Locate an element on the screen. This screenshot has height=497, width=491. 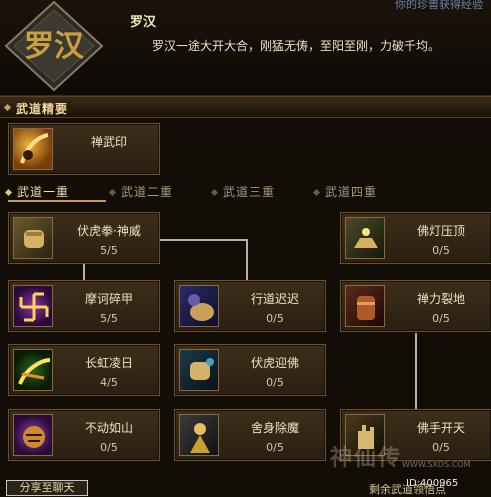
id-badge: ID:400965 is located at coordinates (432, 483).